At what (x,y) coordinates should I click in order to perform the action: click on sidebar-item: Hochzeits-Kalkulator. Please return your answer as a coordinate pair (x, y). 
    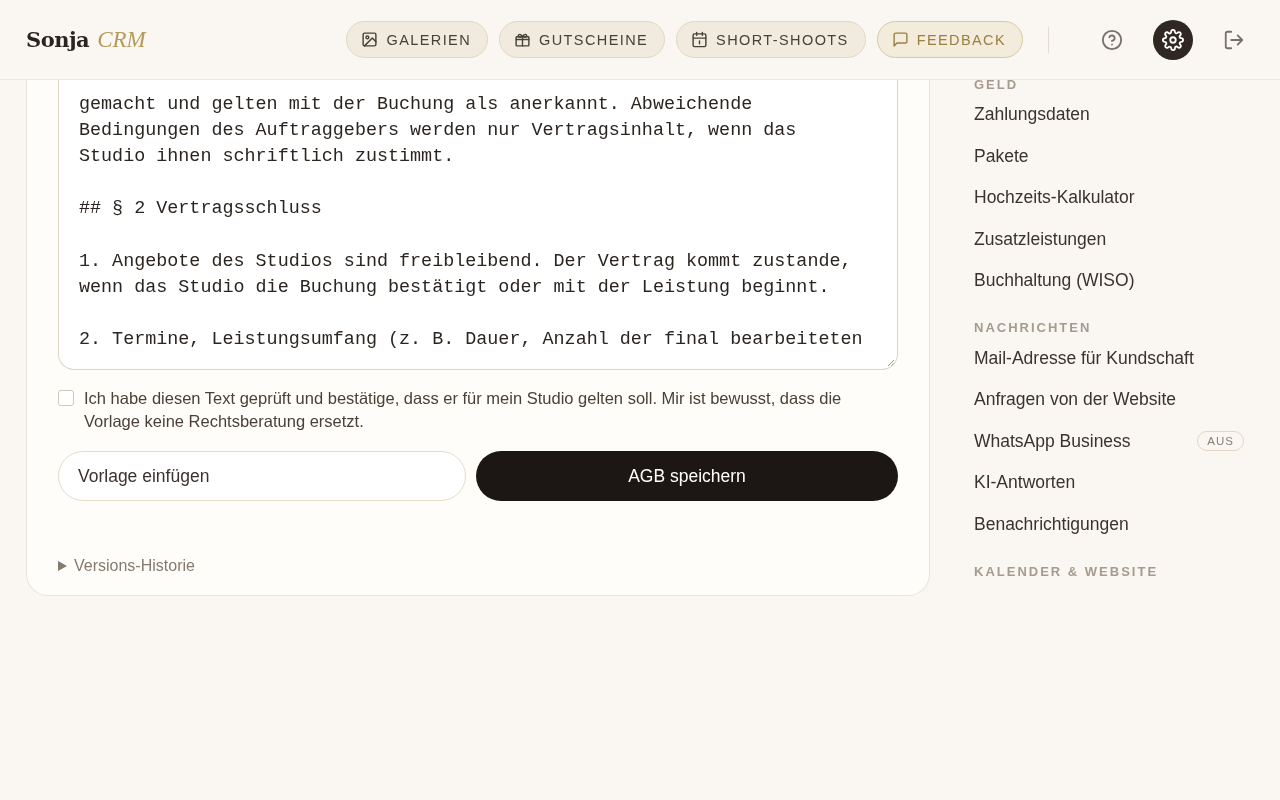
    Looking at the image, I should click on (1054, 198).